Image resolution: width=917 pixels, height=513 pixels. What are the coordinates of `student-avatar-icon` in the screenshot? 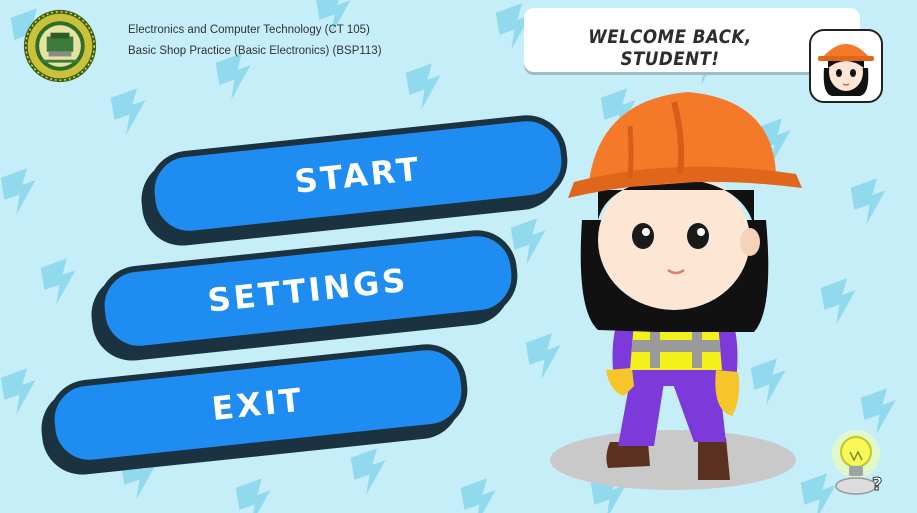 It's located at (846, 65).